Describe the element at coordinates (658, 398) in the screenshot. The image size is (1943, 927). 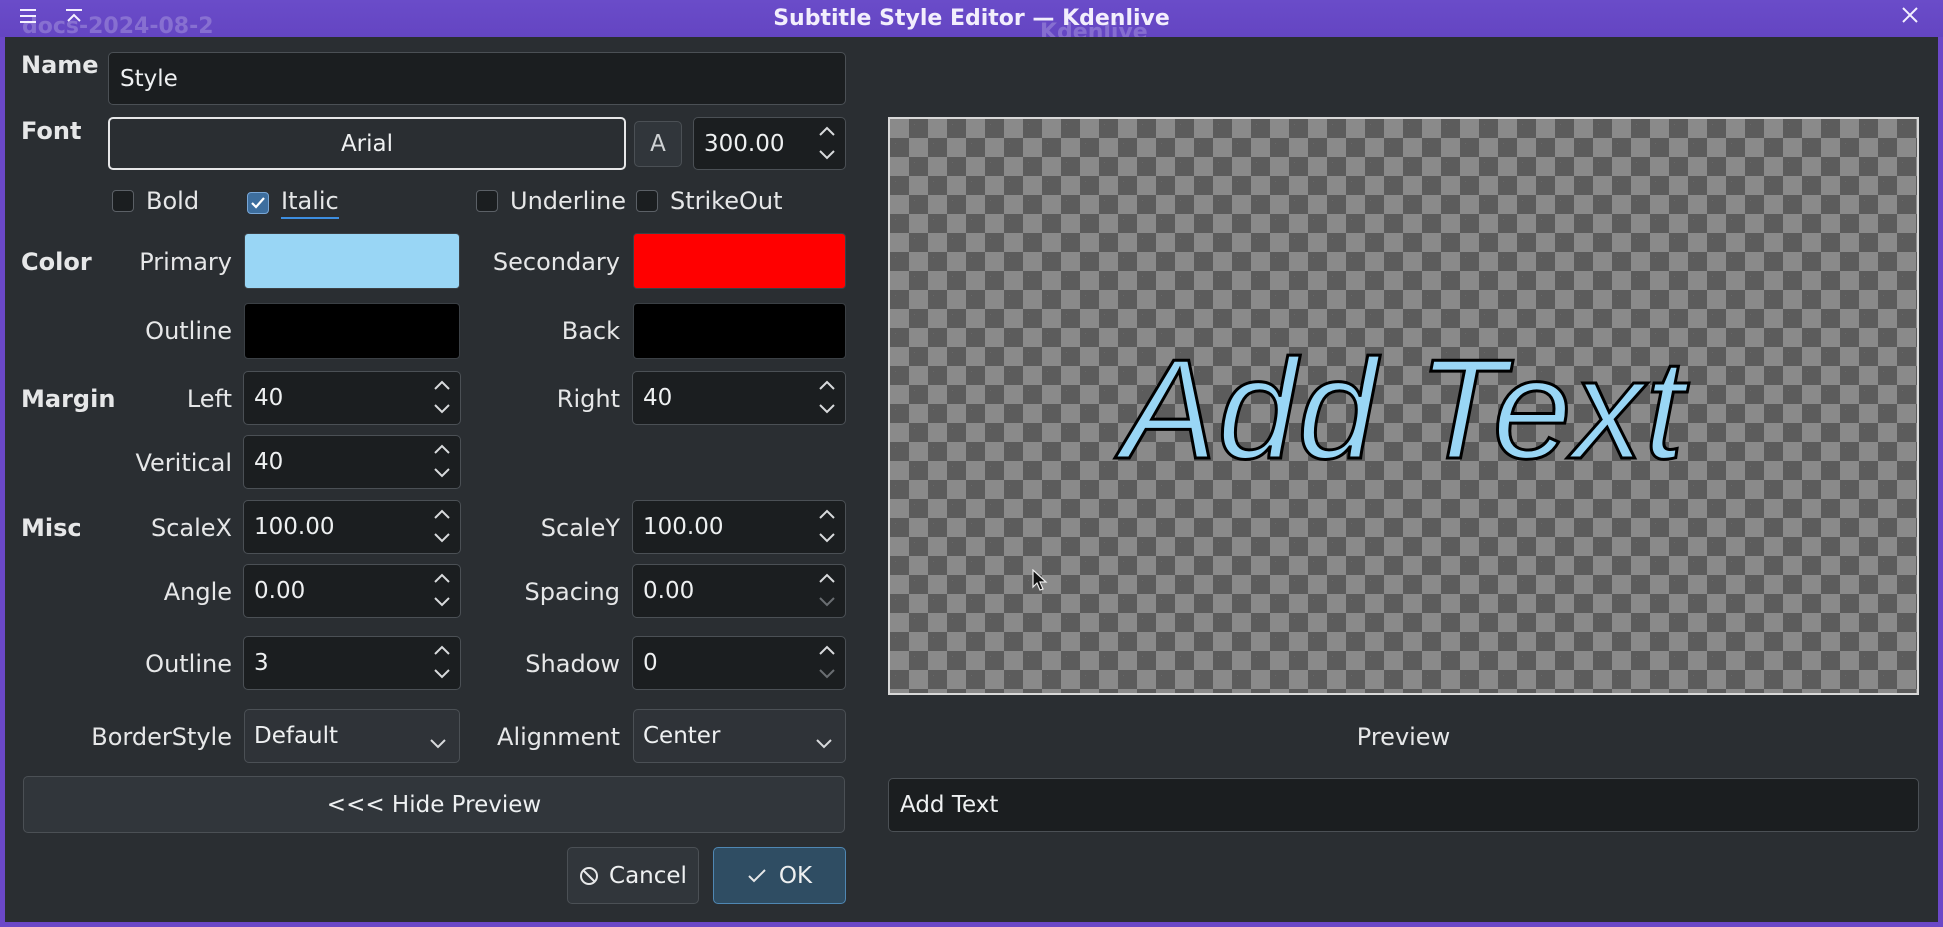
I see `margin-right-value: 40` at that location.